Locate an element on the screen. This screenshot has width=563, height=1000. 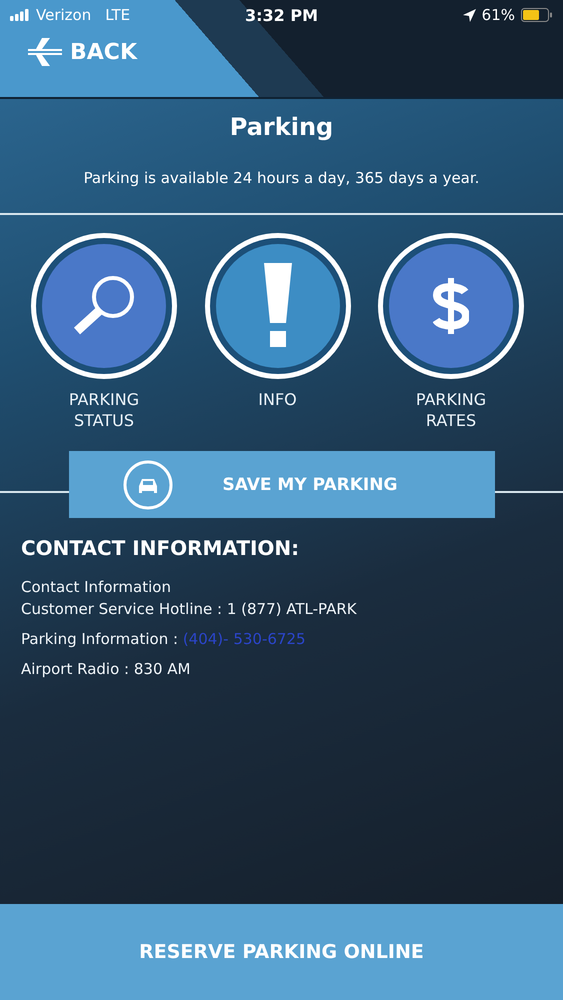
contact-line: Customer Service Hotline : 1 (877) ATL-PARK is located at coordinates (189, 609).